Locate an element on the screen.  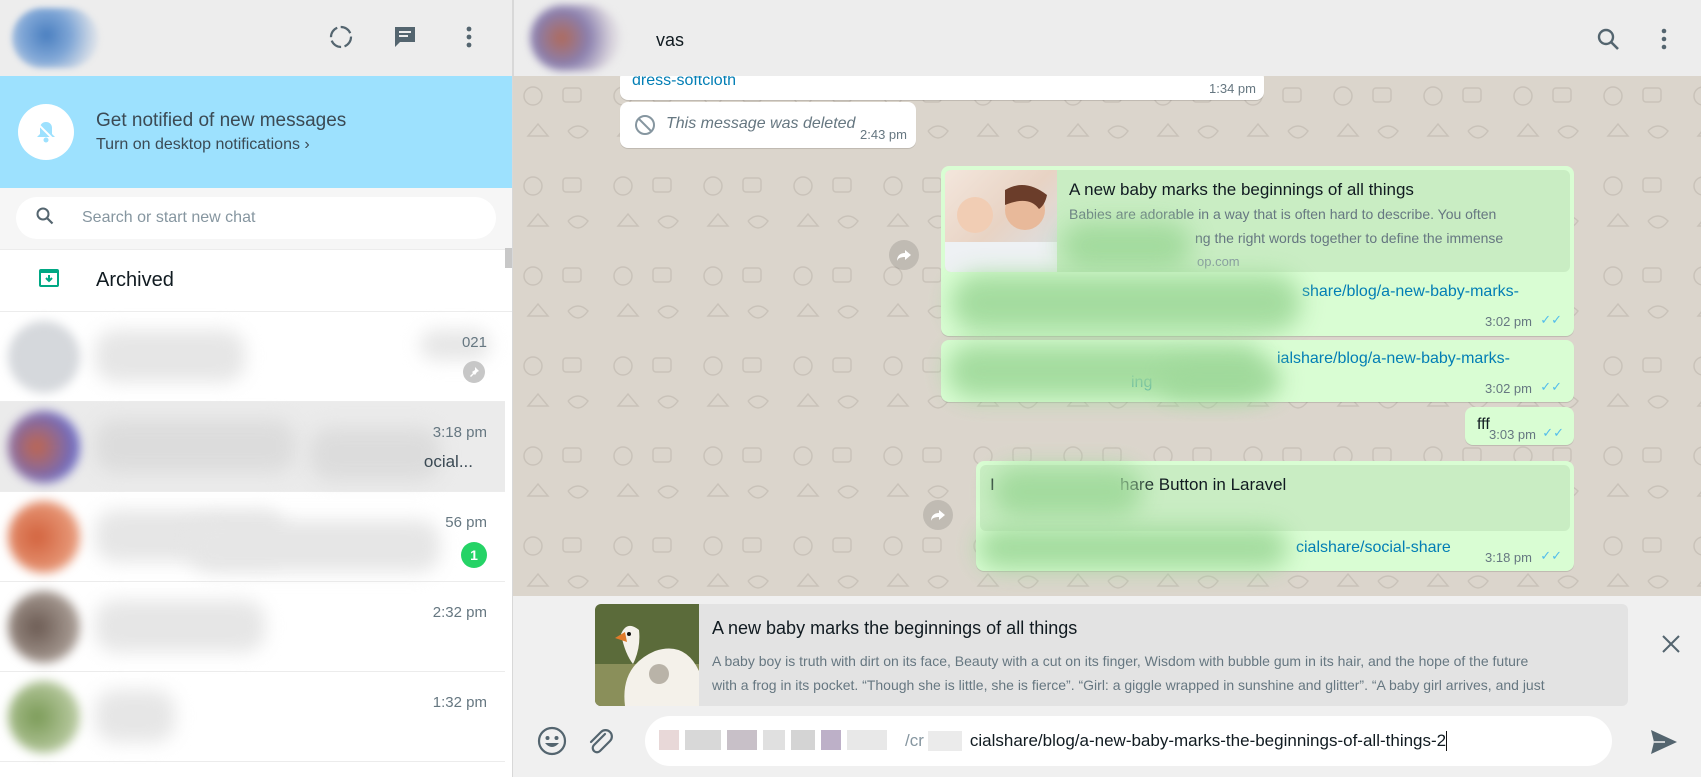
status-icon is located at coordinates (341, 37).